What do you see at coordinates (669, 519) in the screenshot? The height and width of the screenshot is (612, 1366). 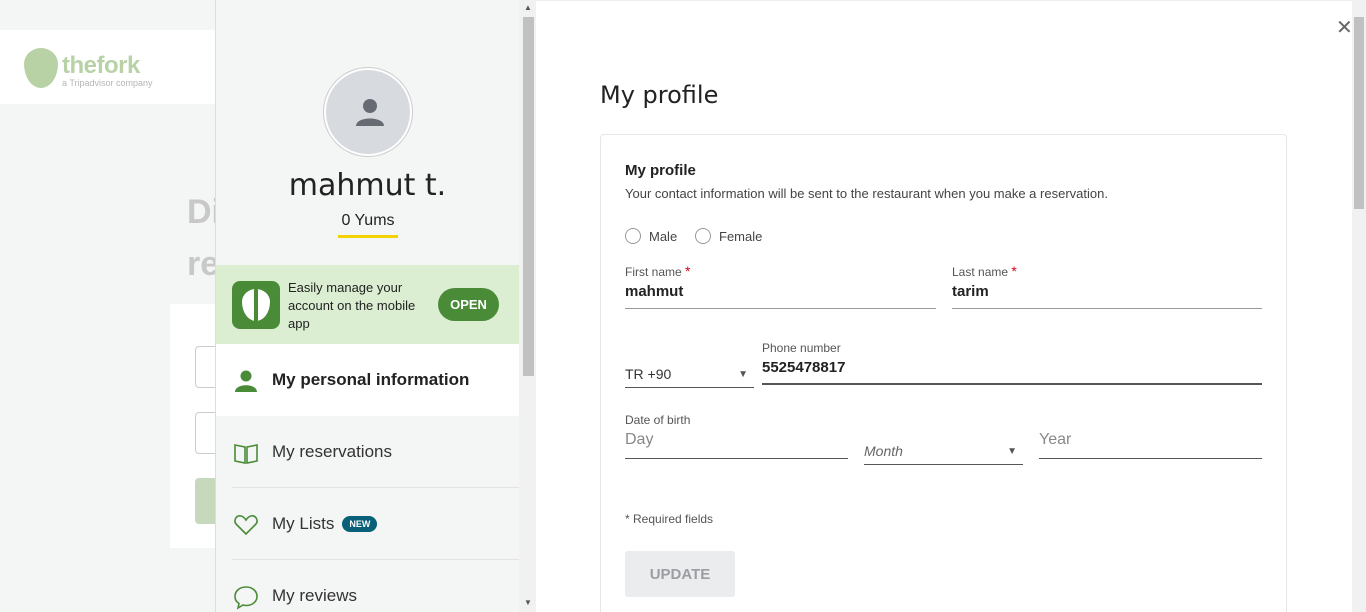 I see `required-fields-note: * Required fields` at bounding box center [669, 519].